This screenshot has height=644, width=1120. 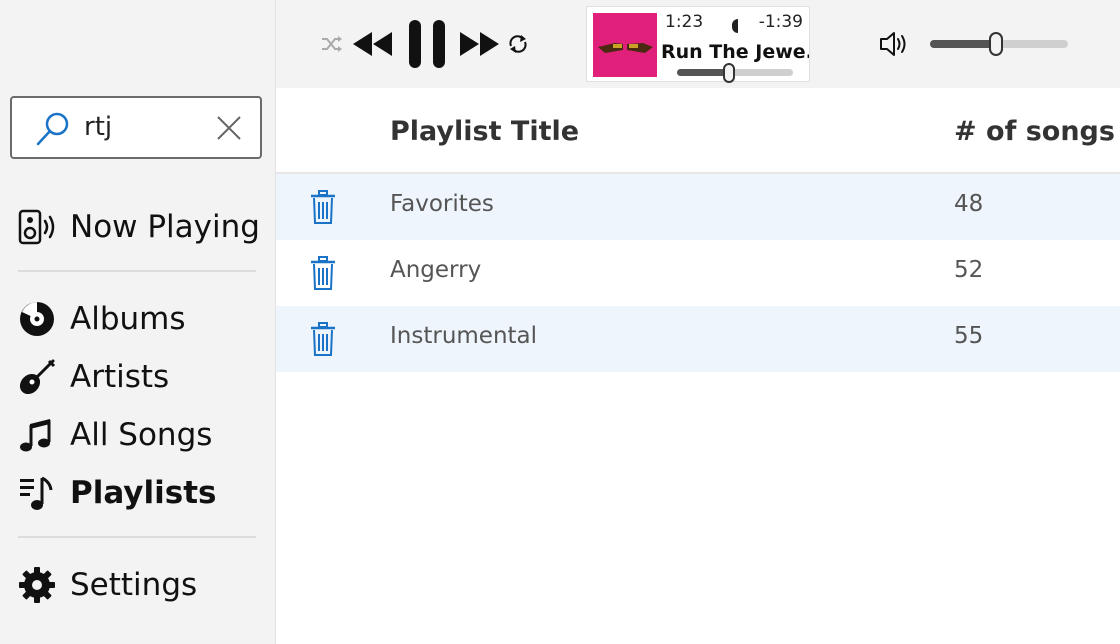 What do you see at coordinates (229, 128) in the screenshot?
I see `close-icon` at bounding box center [229, 128].